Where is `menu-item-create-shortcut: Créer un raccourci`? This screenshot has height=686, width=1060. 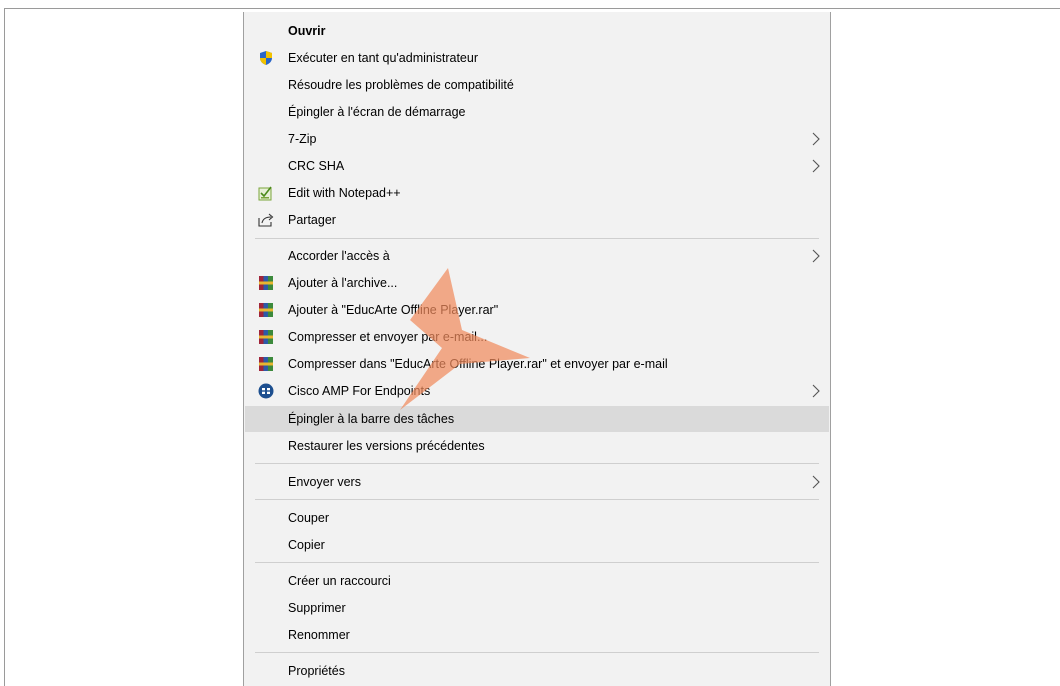
menu-item-create-shortcut: Créer un raccourci is located at coordinates (537, 581).